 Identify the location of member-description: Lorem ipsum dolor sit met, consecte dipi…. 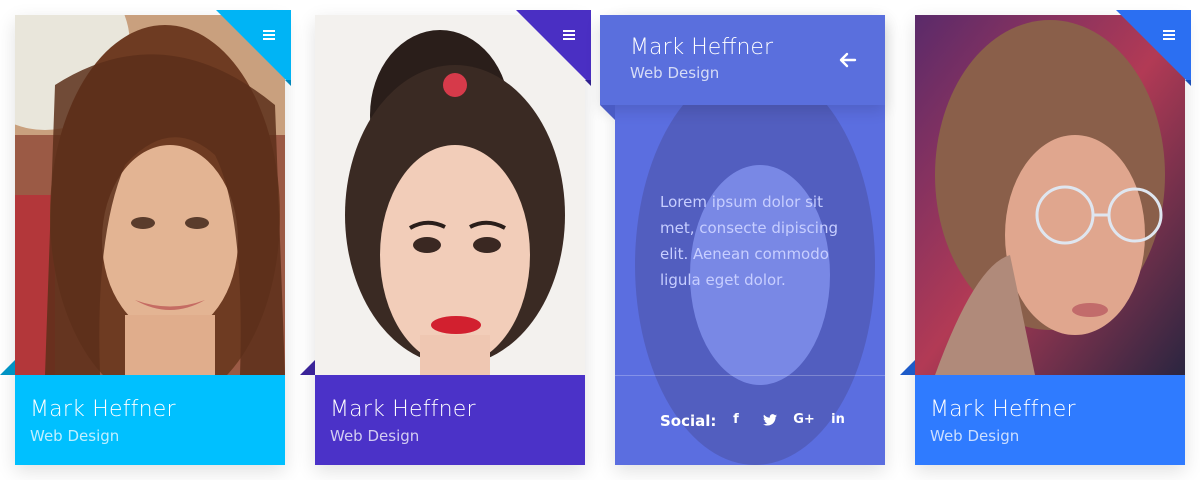
(749, 241).